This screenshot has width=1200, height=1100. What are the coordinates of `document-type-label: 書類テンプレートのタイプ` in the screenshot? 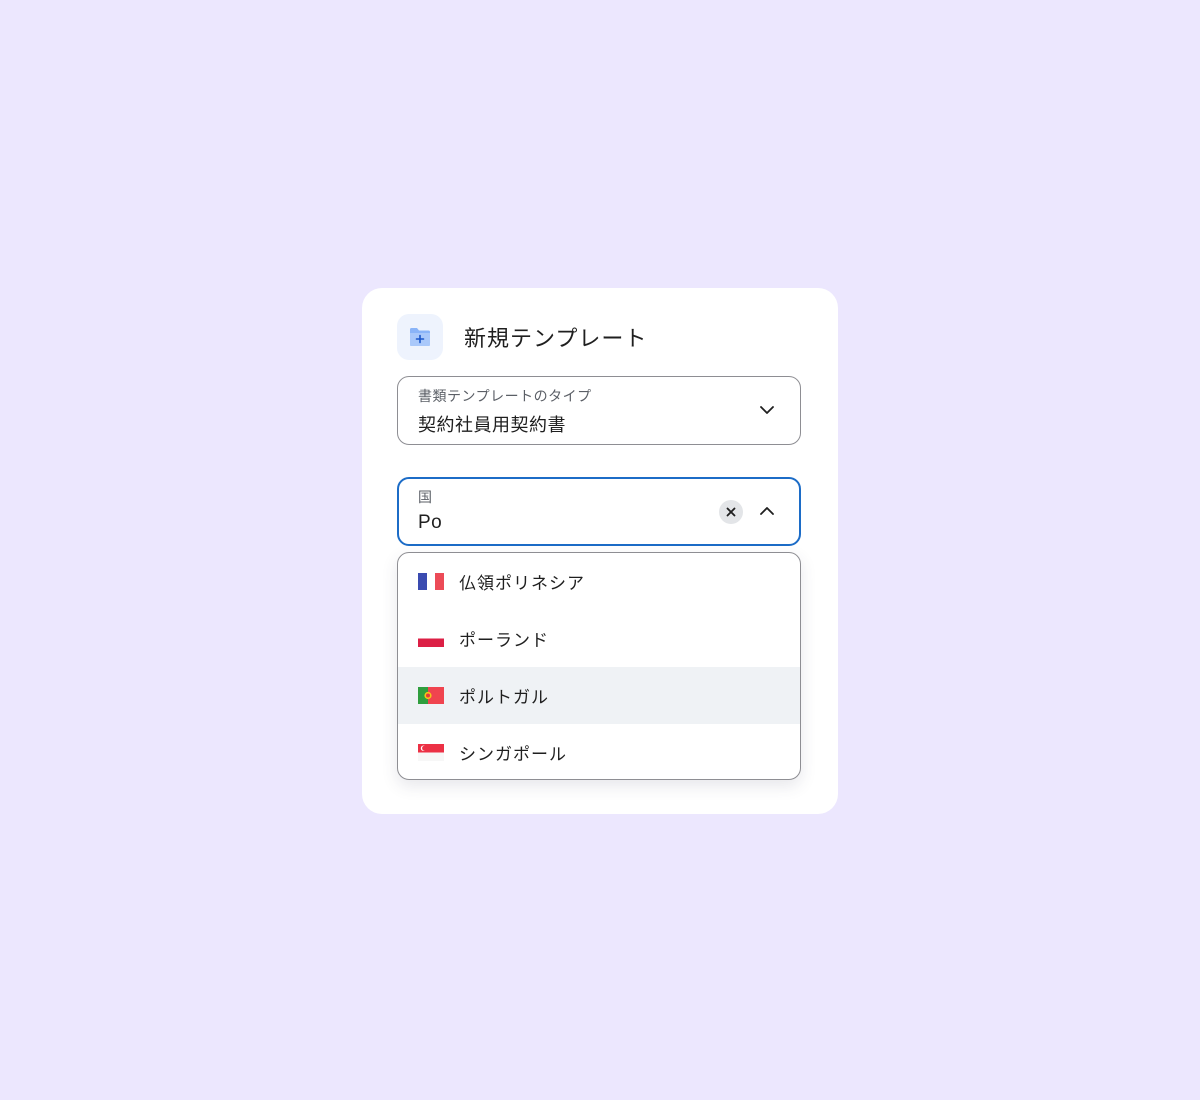 It's located at (505, 397).